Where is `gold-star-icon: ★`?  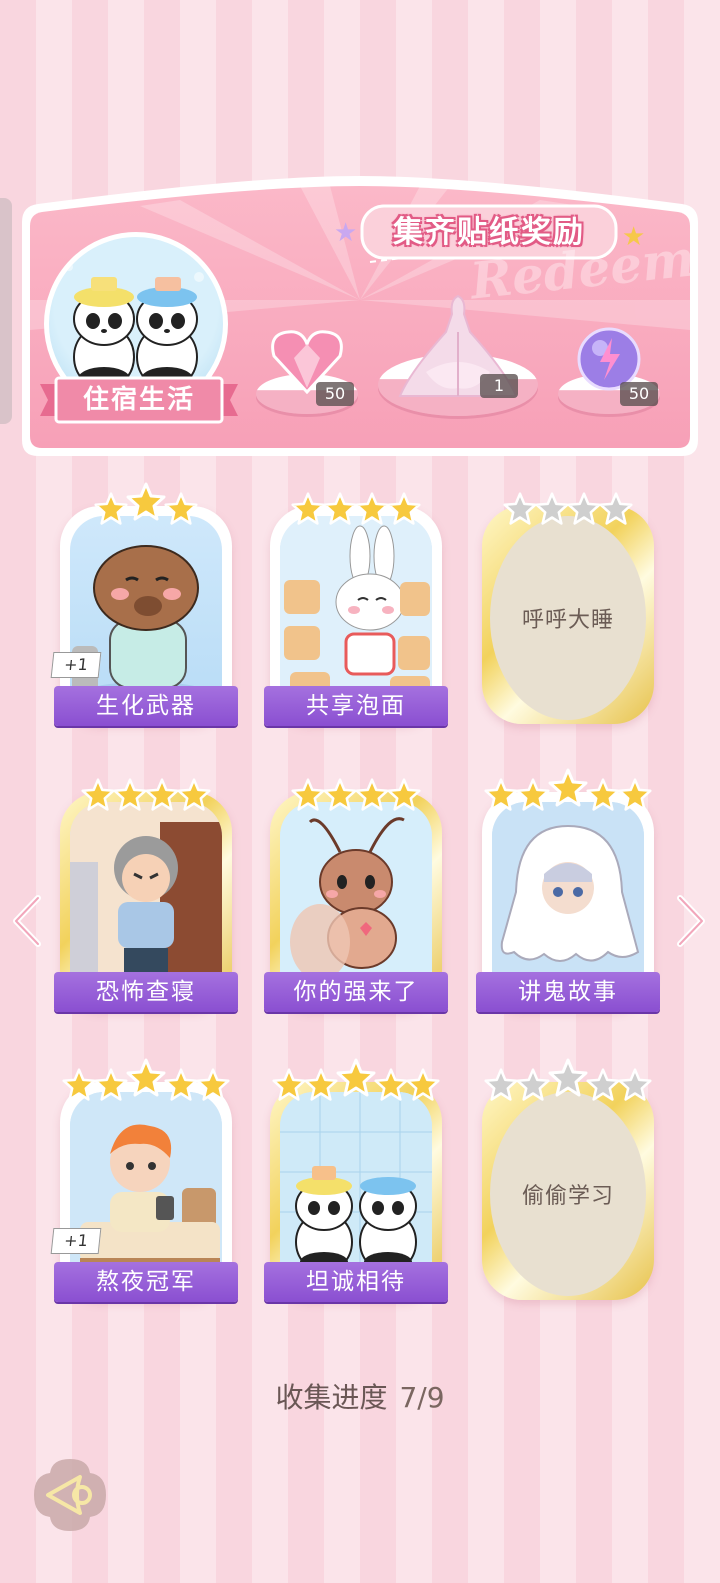
gold-star-icon: ★ is located at coordinates (634, 237).